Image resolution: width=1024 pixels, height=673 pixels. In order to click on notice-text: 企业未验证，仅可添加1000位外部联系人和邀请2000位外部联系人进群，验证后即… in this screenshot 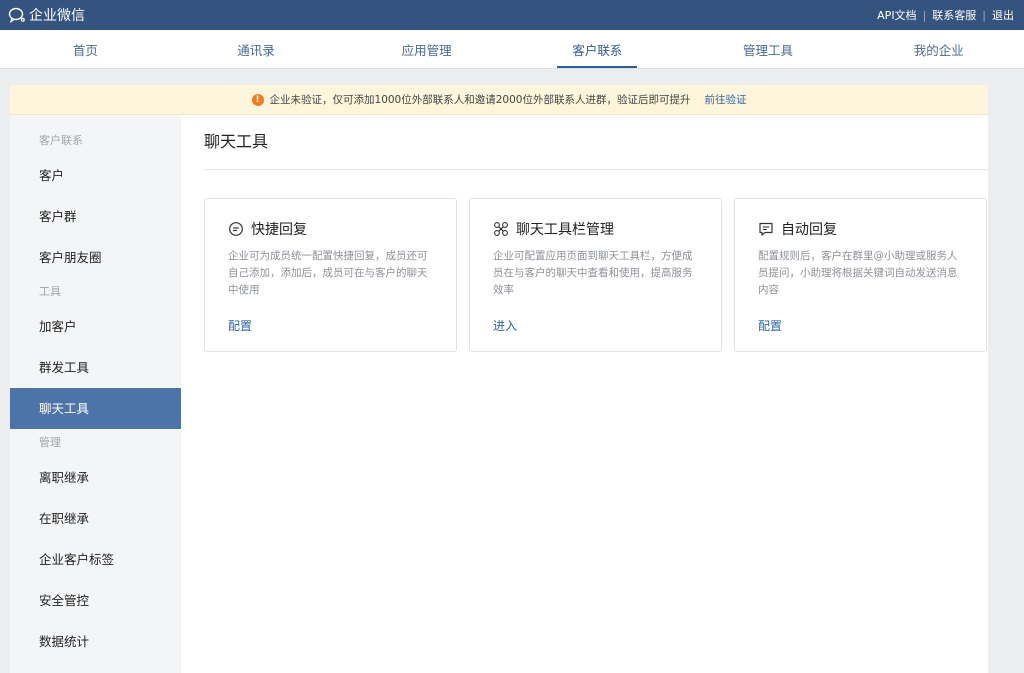, I will do `click(480, 100)`.